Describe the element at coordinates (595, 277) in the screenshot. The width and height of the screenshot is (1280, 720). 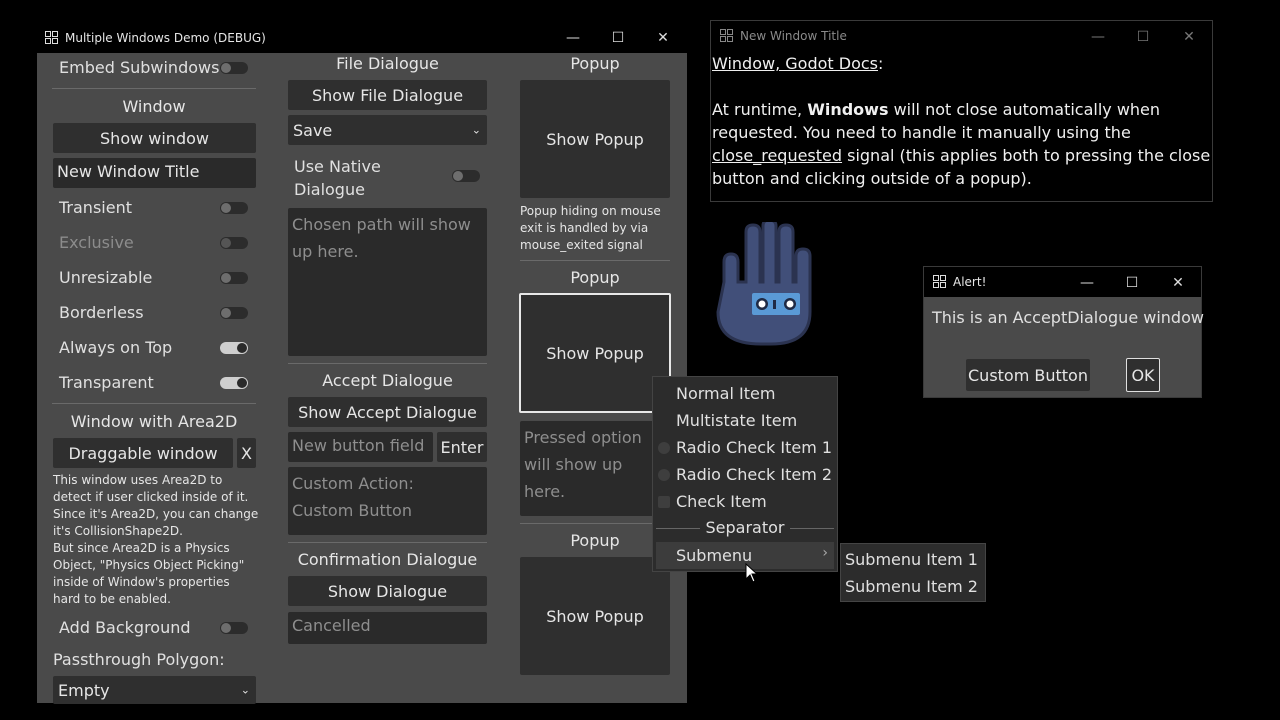
I see `popup-menu-heading: Popup` at that location.